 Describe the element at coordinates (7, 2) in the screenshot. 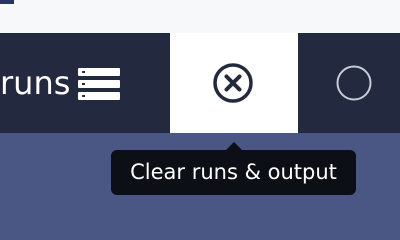

I see `top-accent` at that location.